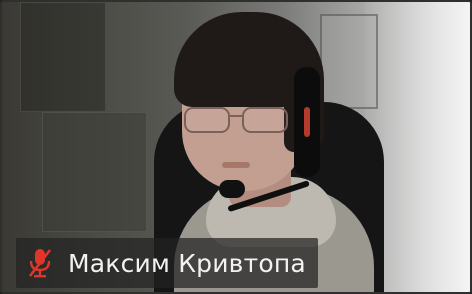 This screenshot has width=472, height=294. I want to click on headset-mic, so click(232, 189).